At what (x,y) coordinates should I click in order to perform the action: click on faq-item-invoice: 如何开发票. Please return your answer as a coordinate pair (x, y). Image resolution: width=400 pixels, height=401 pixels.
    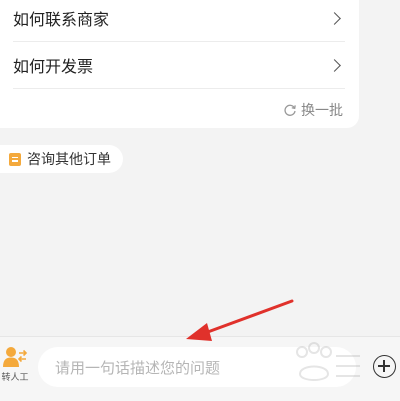
    Looking at the image, I should click on (179, 65).